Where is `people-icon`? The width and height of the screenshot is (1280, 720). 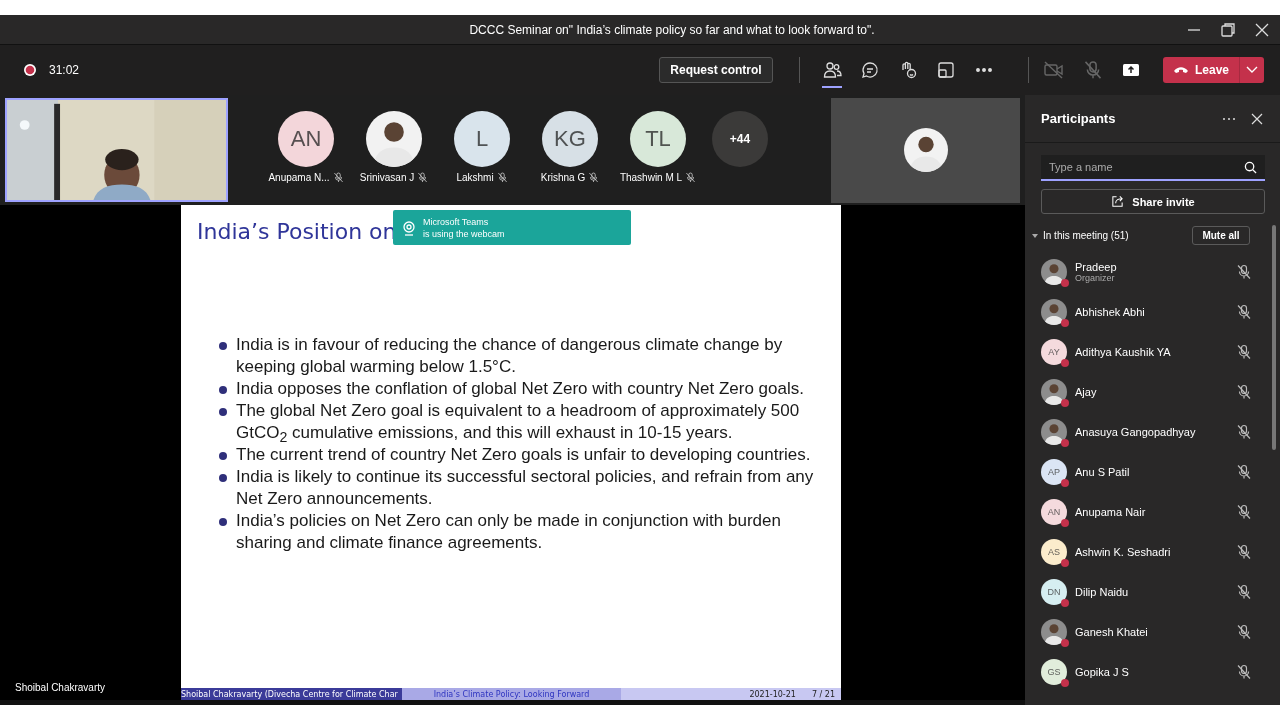
people-icon is located at coordinates (831, 70).